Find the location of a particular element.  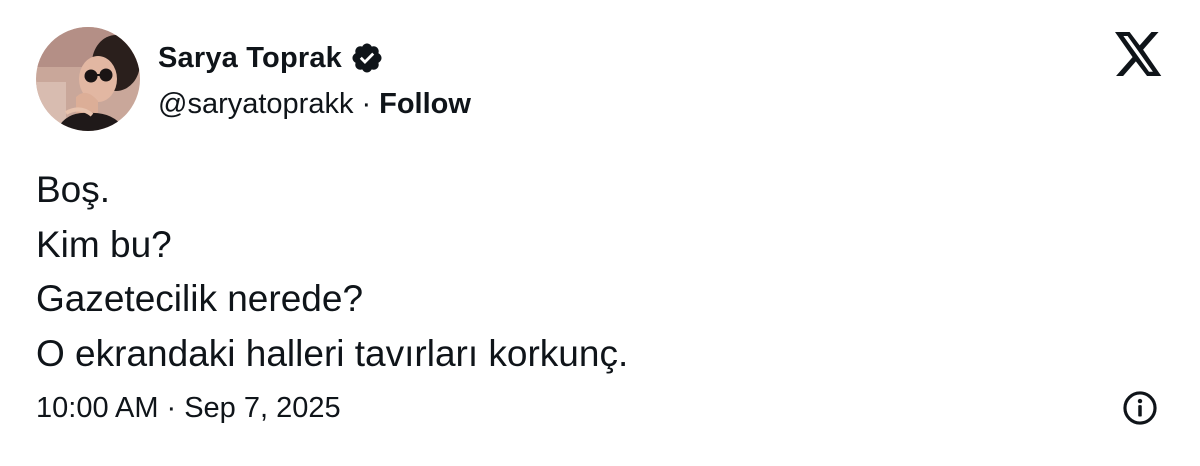

tweet-line: Gazetecilik nerede? is located at coordinates (200, 298).